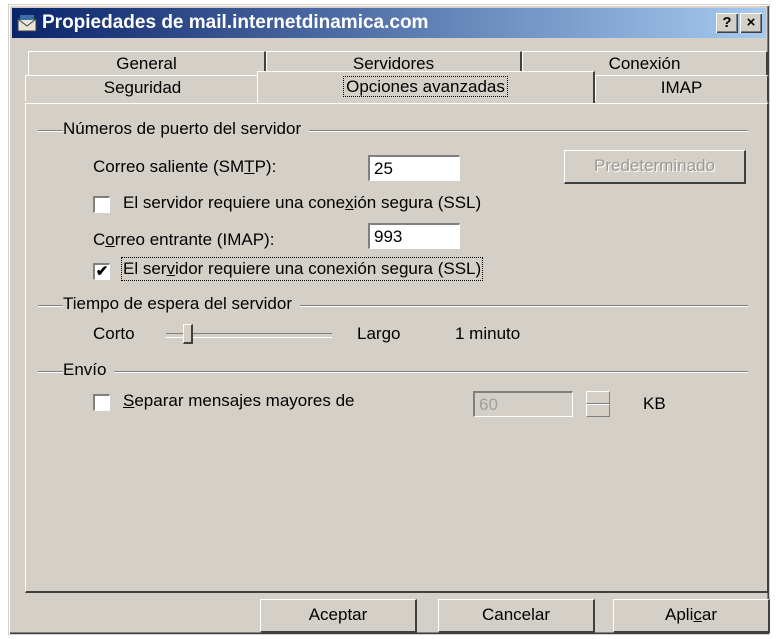 The image size is (778, 639). What do you see at coordinates (523, 404) in the screenshot?
I see `split-size-input: 60` at bounding box center [523, 404].